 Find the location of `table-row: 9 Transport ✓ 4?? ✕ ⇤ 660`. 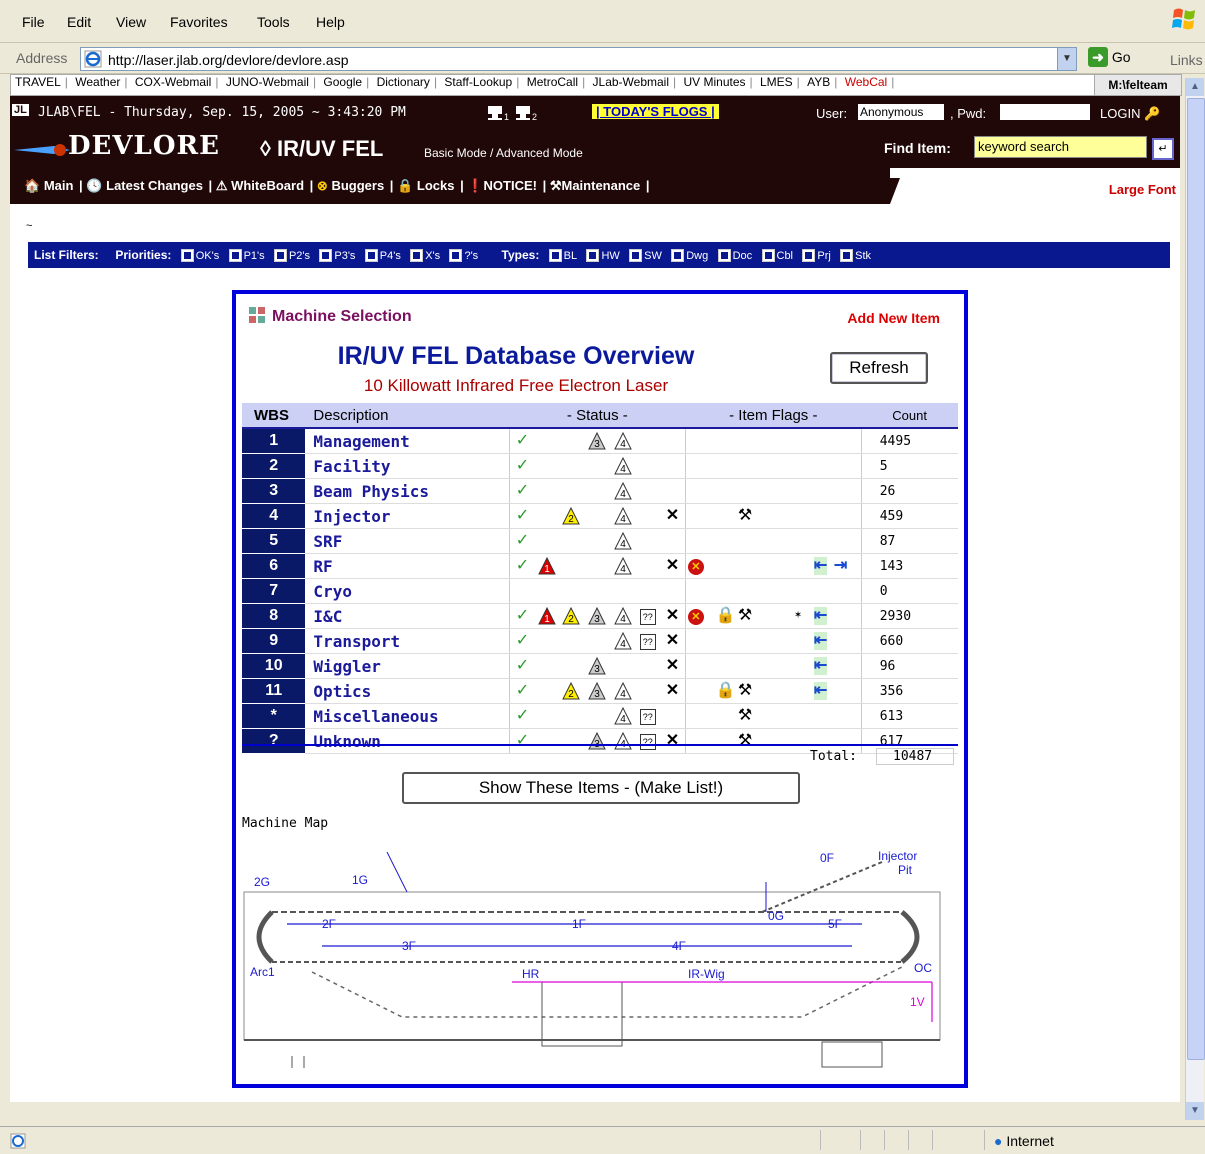

table-row: 9 Transport ✓ 4?? ✕ ⇤ 660 is located at coordinates (600, 641).